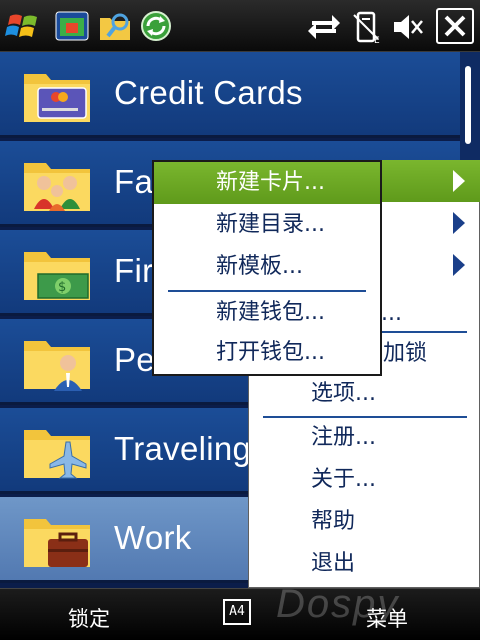 This screenshot has width=480, height=640. What do you see at coordinates (338, 604) in the screenshot?
I see `watermark-logo: Dospy` at bounding box center [338, 604].